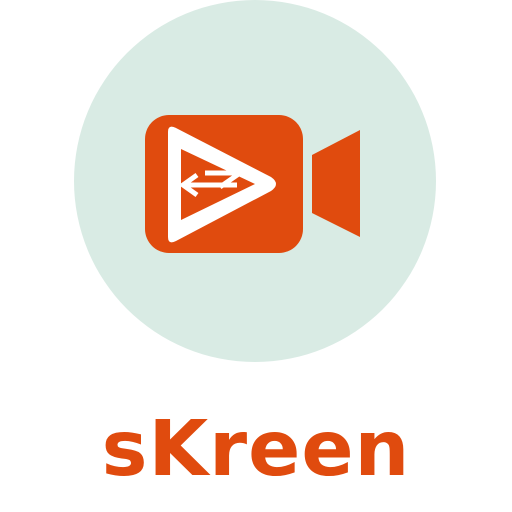  What do you see at coordinates (336, 183) in the screenshot?
I see `camera-lens` at bounding box center [336, 183].